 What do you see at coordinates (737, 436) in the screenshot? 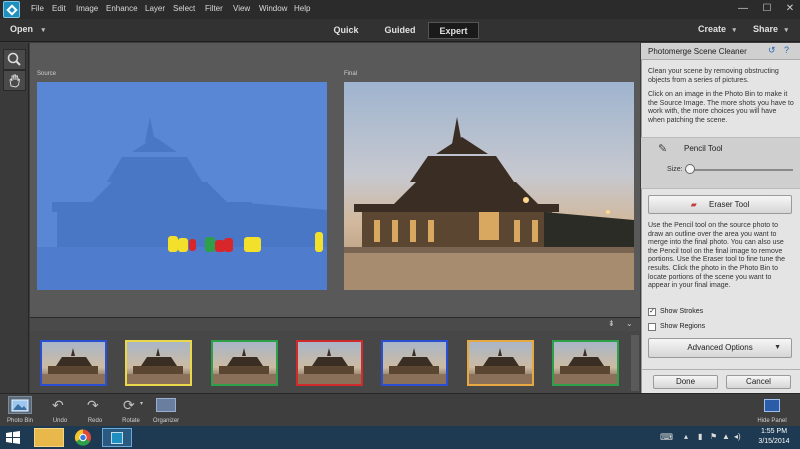
I see `volume-icon: ◂)` at bounding box center [737, 436].